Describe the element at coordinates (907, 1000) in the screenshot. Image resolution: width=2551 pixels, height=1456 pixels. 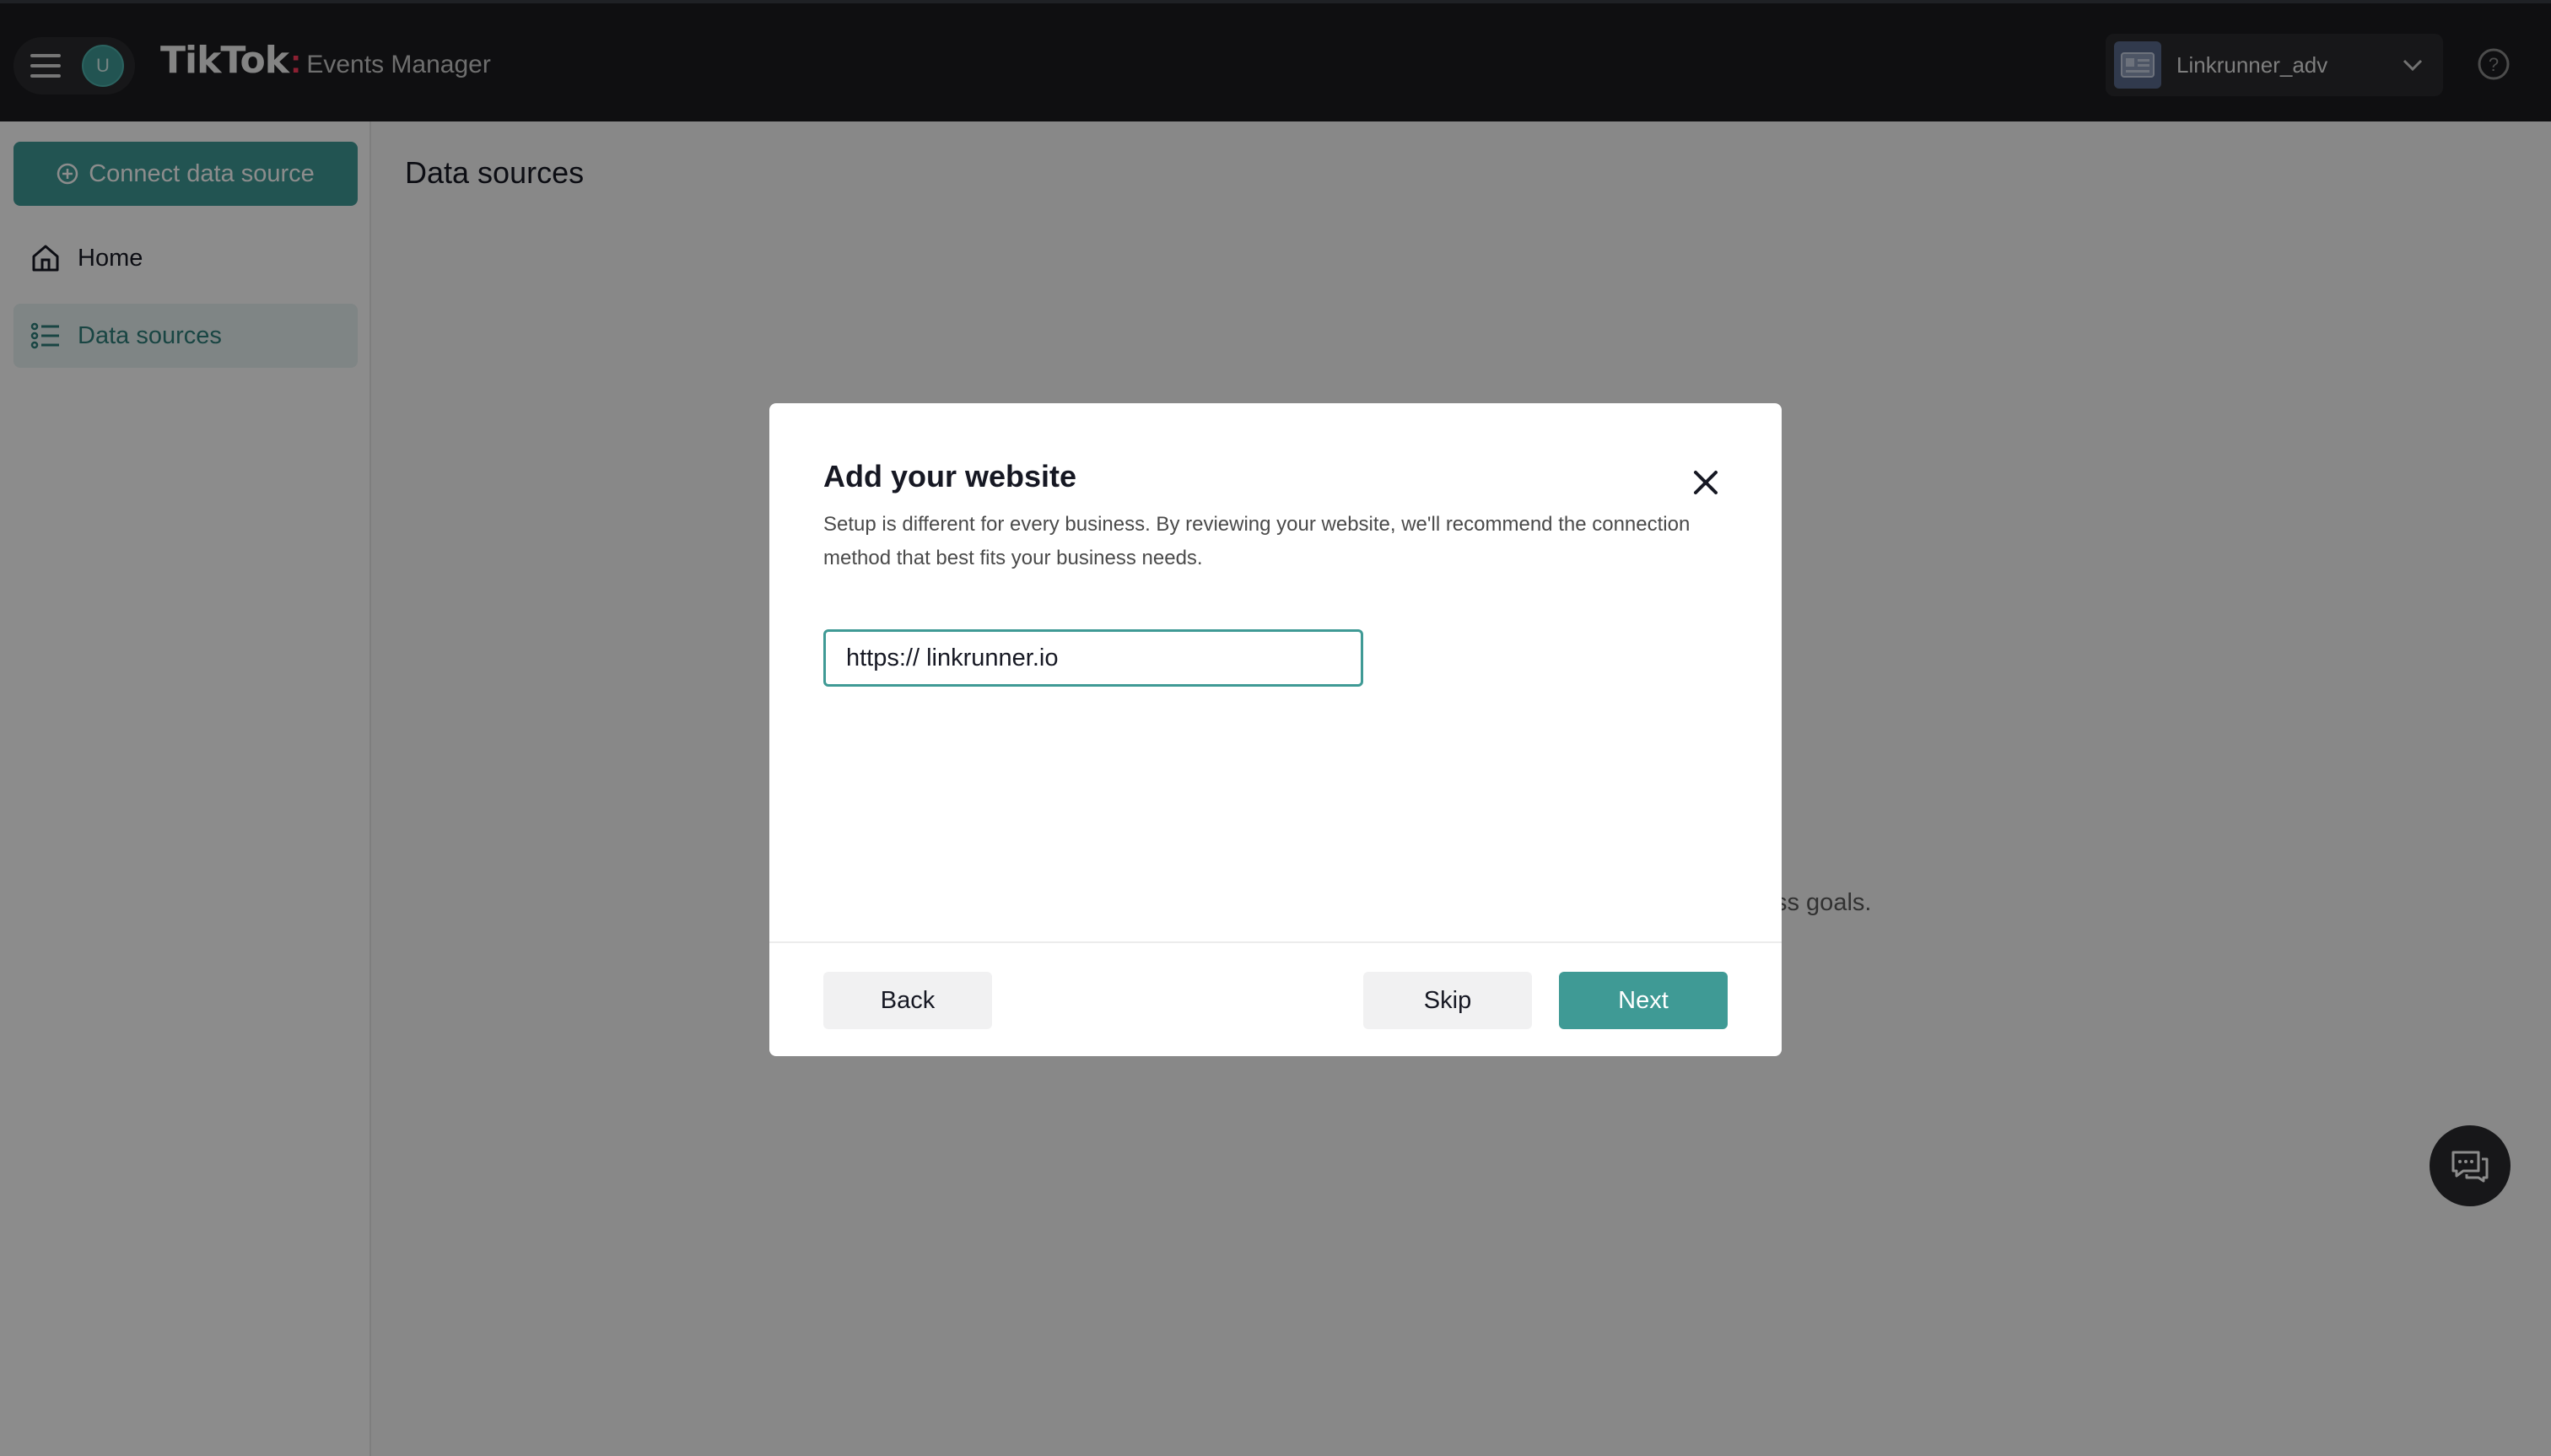
I see `back-button: Back` at that location.